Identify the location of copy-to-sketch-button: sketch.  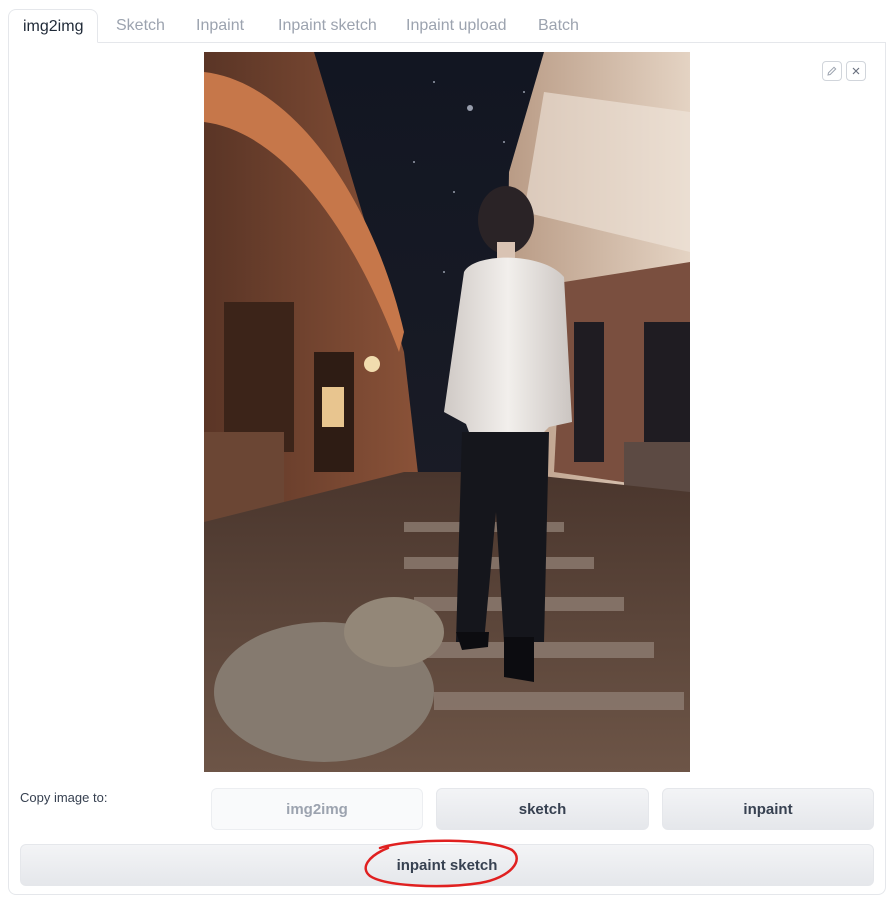
(542, 809).